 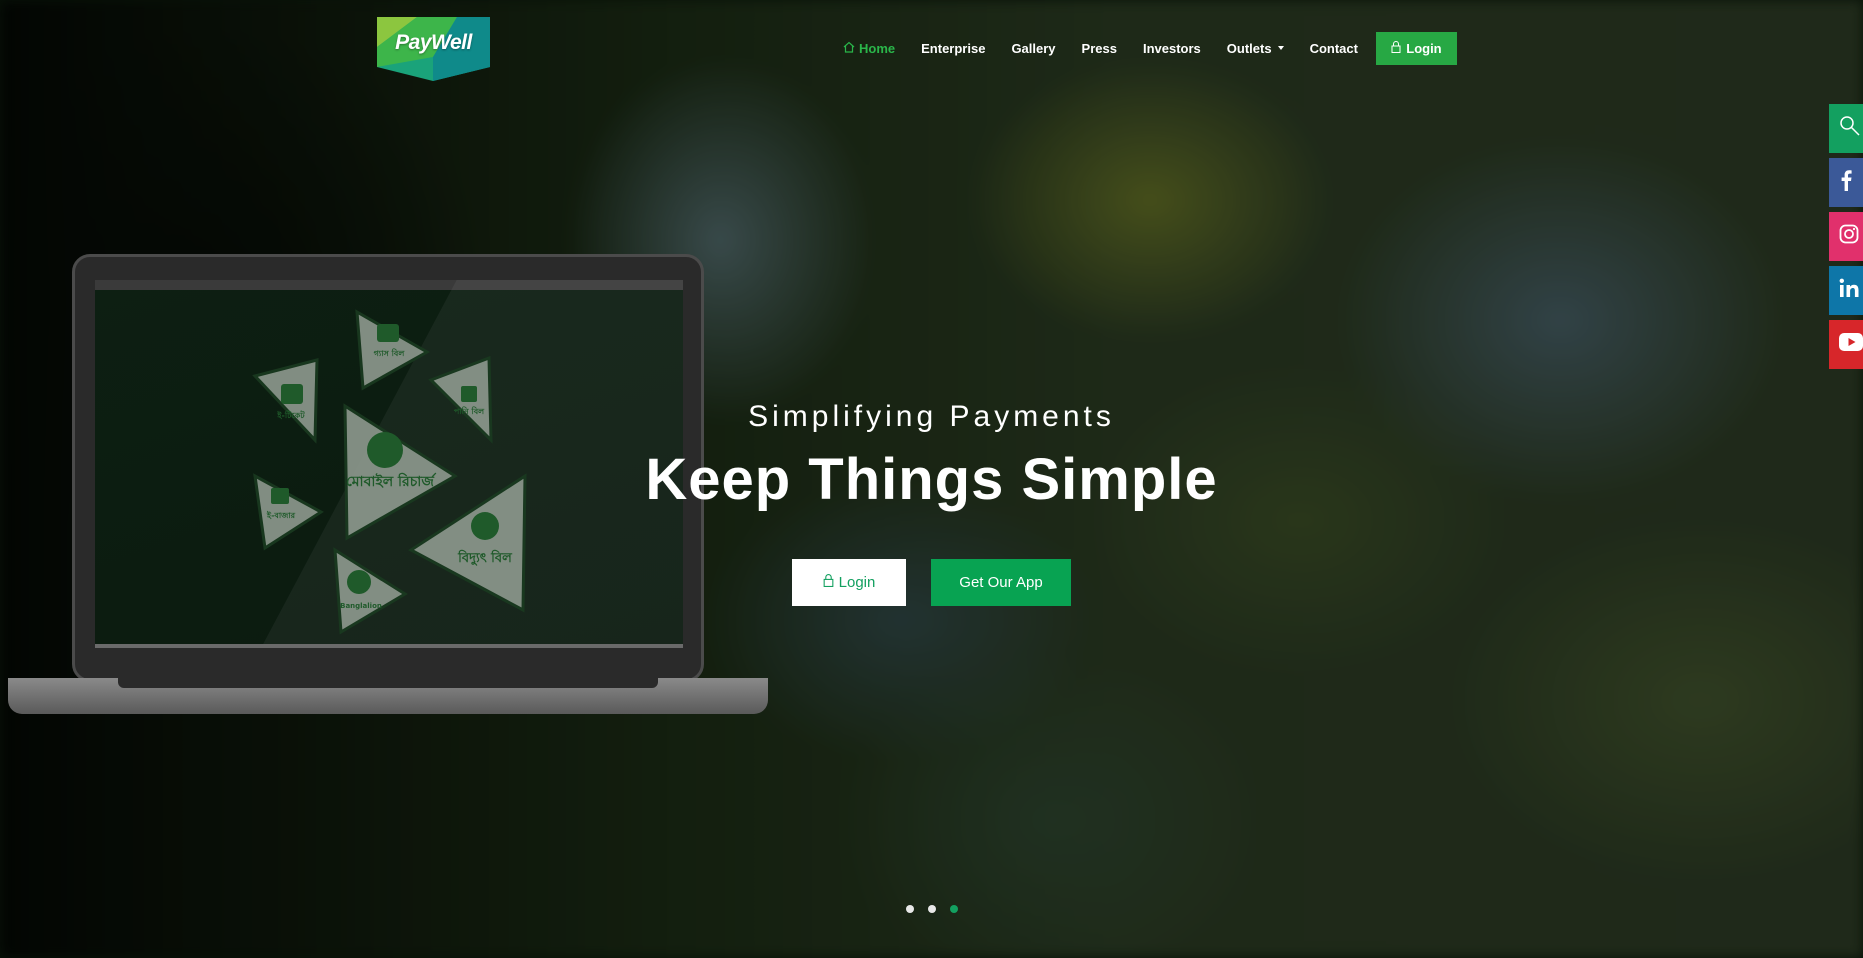 What do you see at coordinates (877, 48) in the screenshot?
I see `nav-home-label: Home` at bounding box center [877, 48].